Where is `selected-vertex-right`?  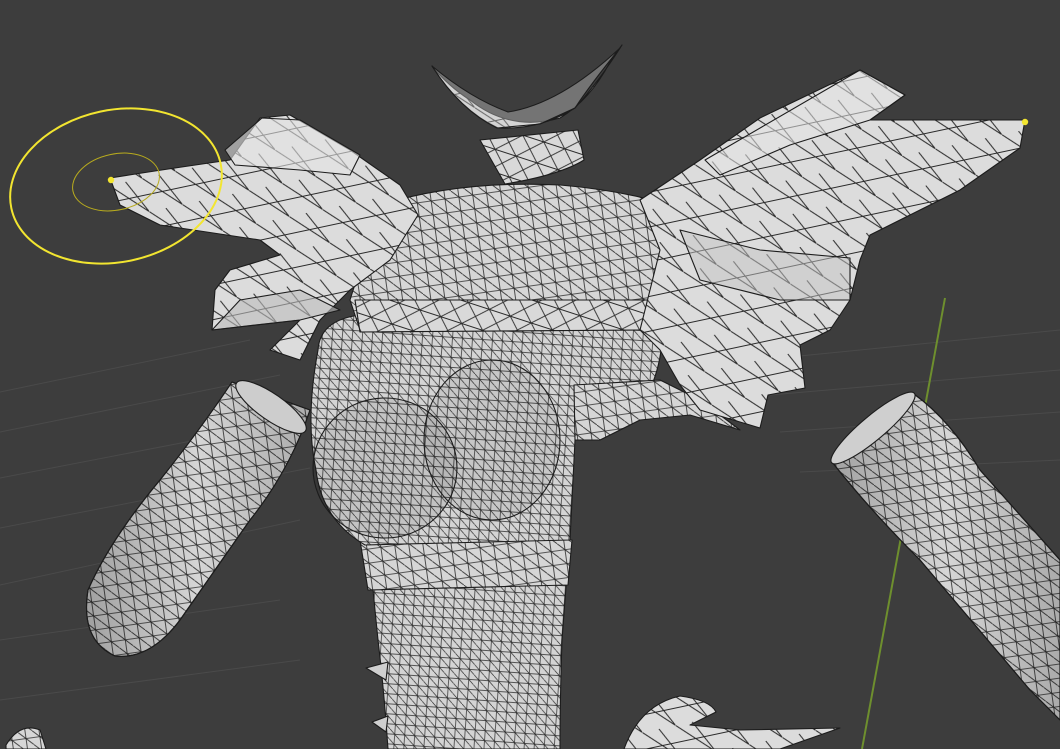
selected-vertex-right is located at coordinates (1025, 122).